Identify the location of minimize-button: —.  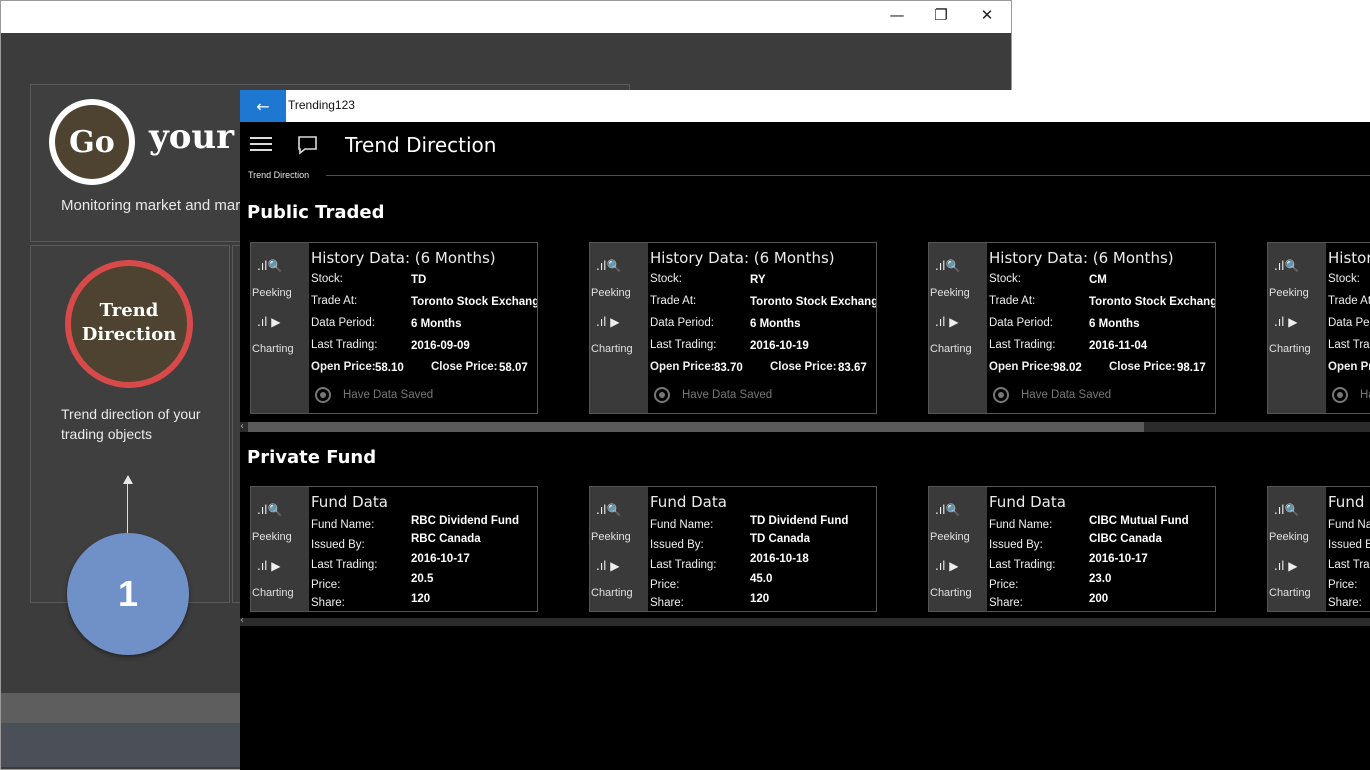
(897, 15).